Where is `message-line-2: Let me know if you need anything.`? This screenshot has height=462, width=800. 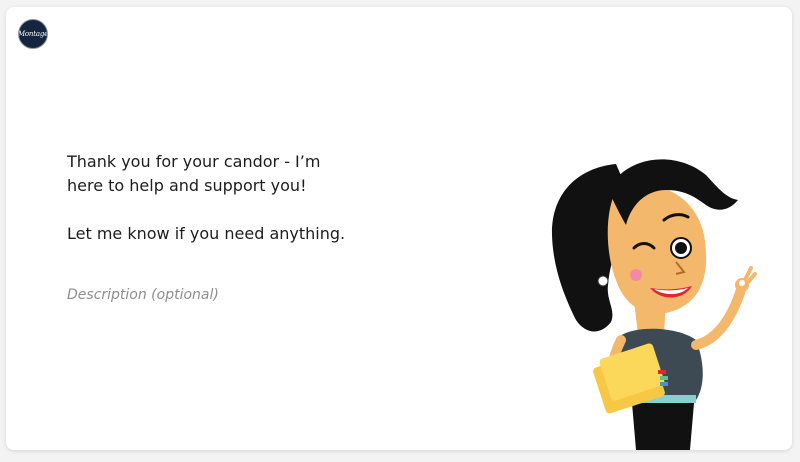 message-line-2: Let me know if you need anything. is located at coordinates (206, 233).